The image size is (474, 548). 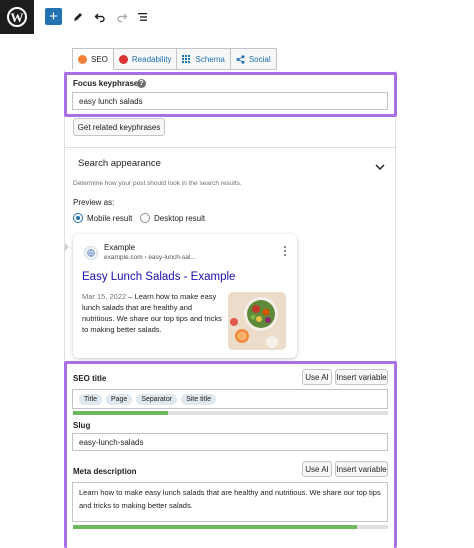 I want to click on slug-input: easy-lunch-salads, so click(x=230, y=442).